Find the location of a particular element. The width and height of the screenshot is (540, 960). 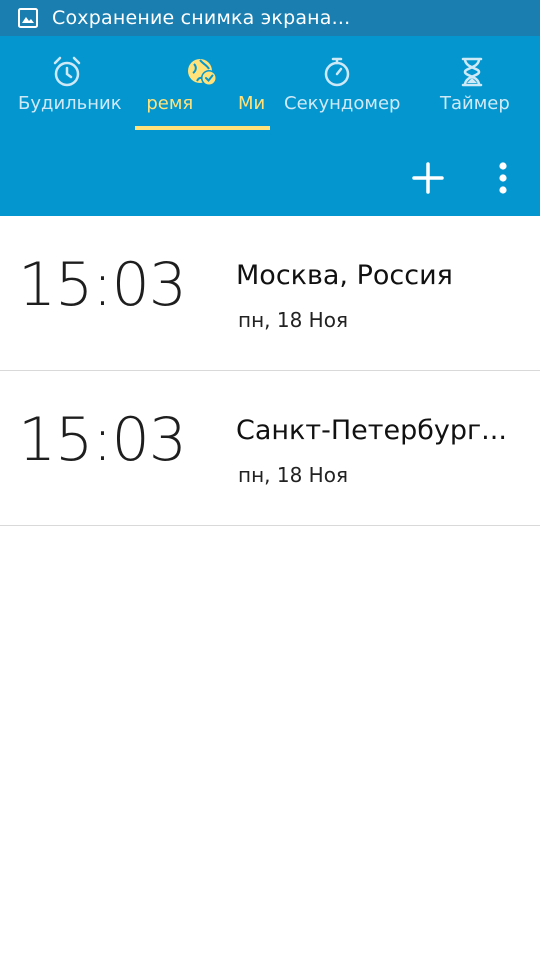

tab-stopwatch: Секундомер is located at coordinates (337, 84).